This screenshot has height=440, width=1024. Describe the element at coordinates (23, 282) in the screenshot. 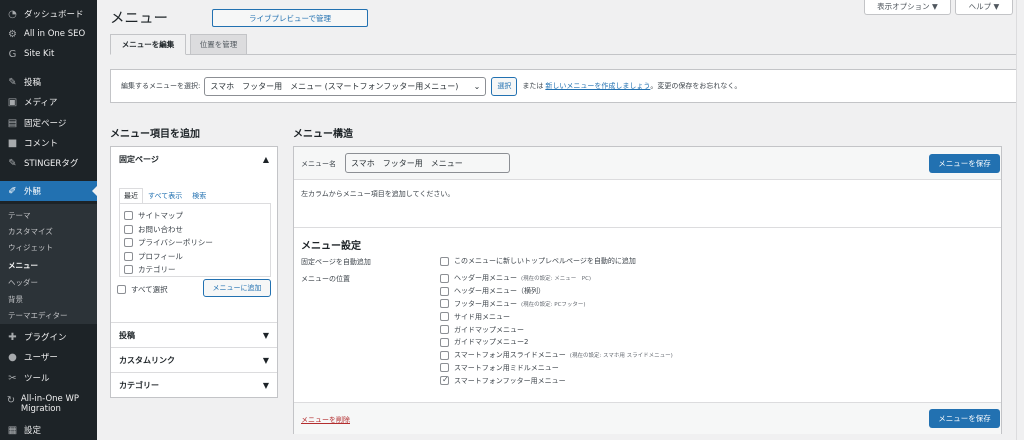

I see `submenu-header: ヘッダー` at that location.